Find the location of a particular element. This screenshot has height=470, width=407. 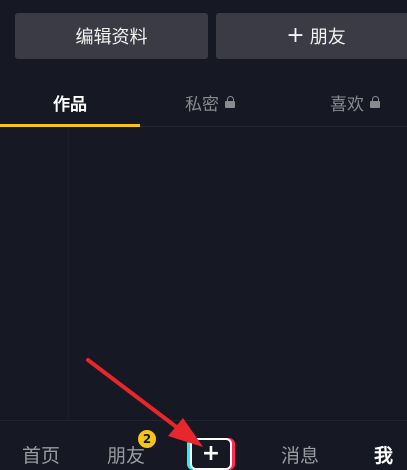

tab-works: 作品 is located at coordinates (70, 102).